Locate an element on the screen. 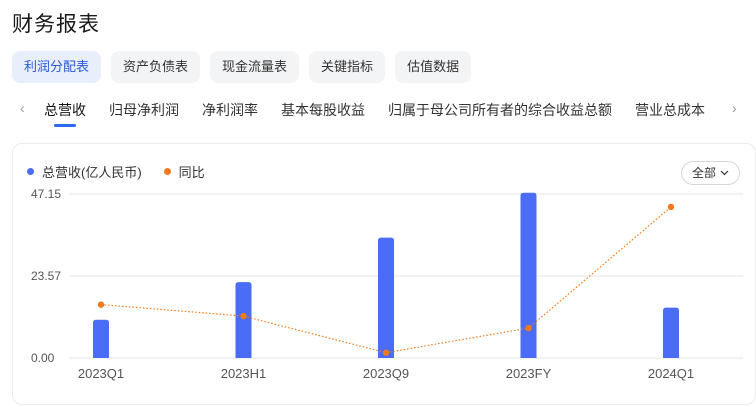 This screenshot has height=406, width=756. chevron-right-icon: › is located at coordinates (734, 108).